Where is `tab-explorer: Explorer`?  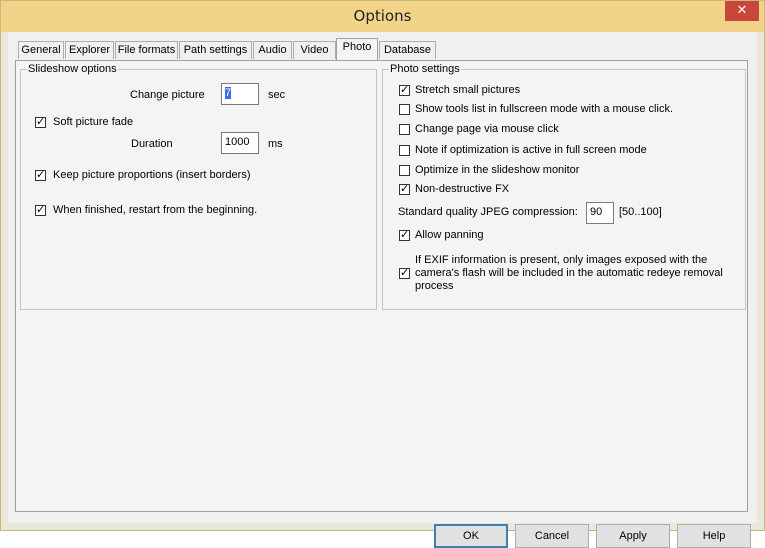
tab-explorer: Explorer is located at coordinates (89, 50).